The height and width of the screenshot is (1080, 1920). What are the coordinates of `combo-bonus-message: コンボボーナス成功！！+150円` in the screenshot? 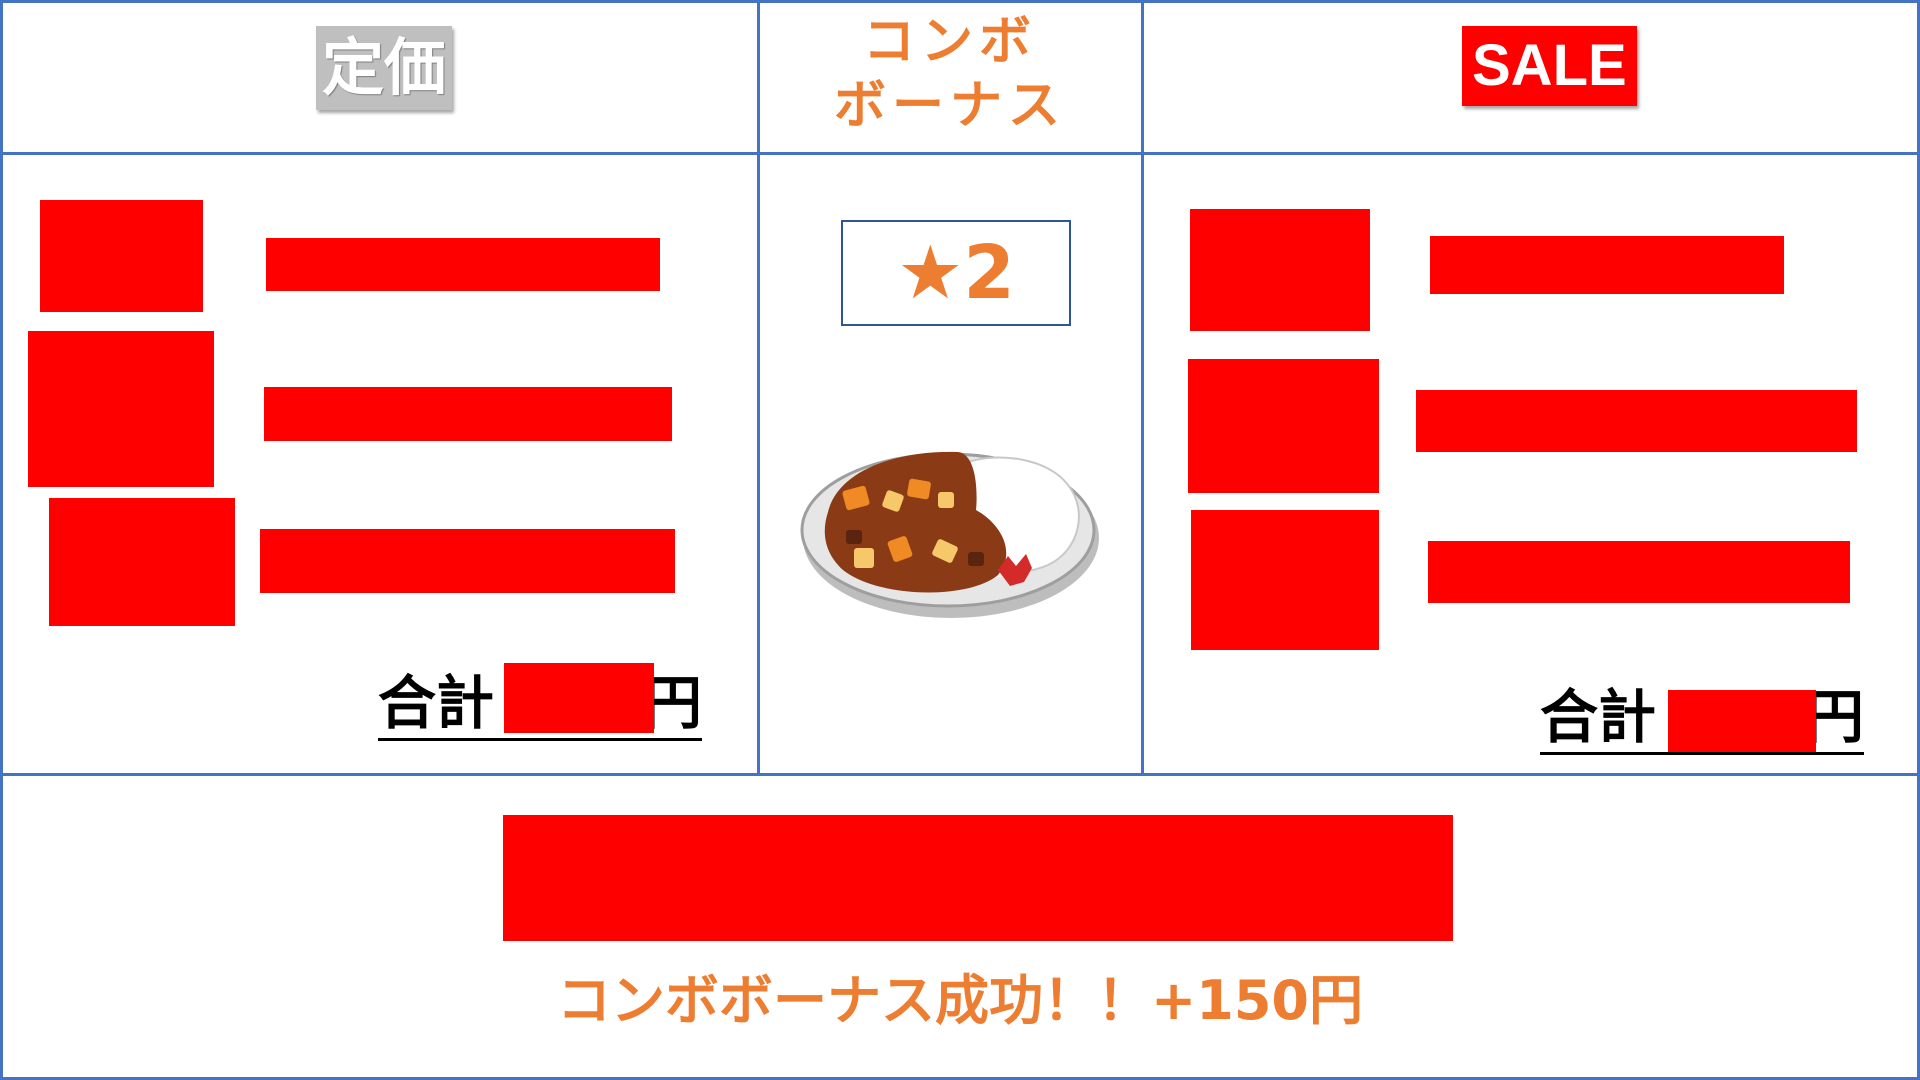 It's located at (960, 1000).